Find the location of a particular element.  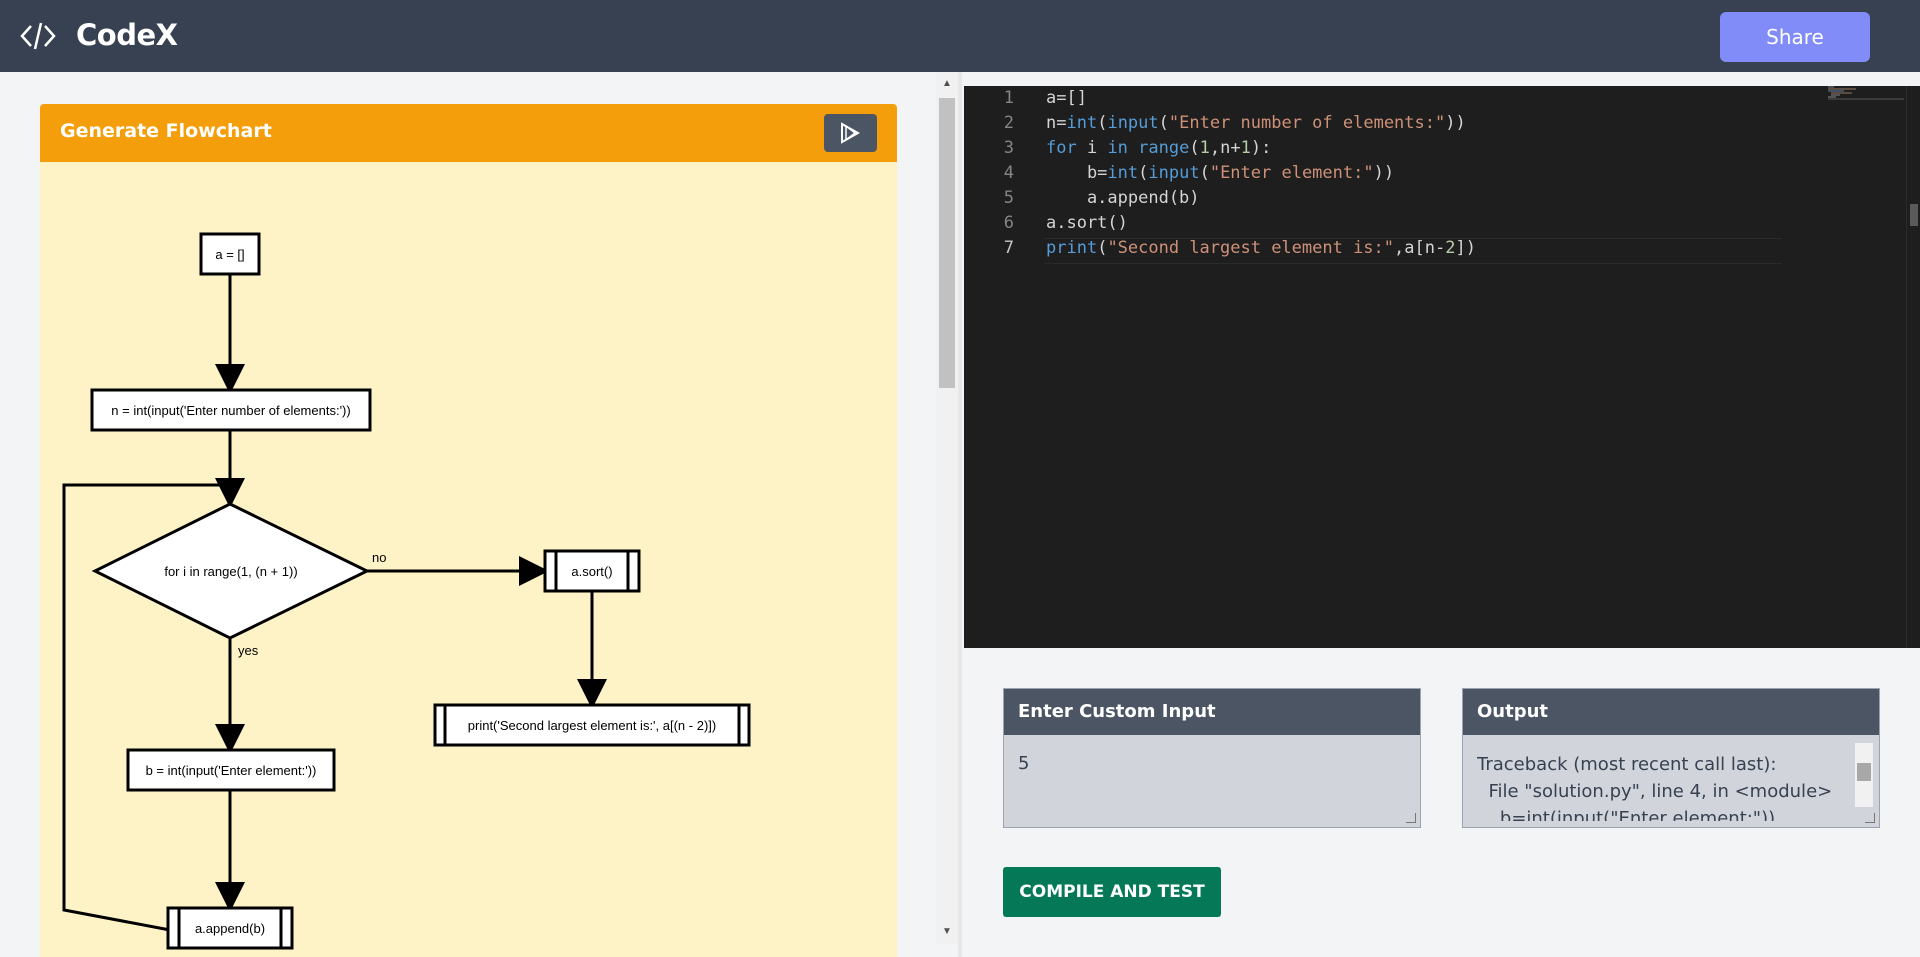

left-pane-scrollbar: ▲ ▼ is located at coordinates (947, 508).